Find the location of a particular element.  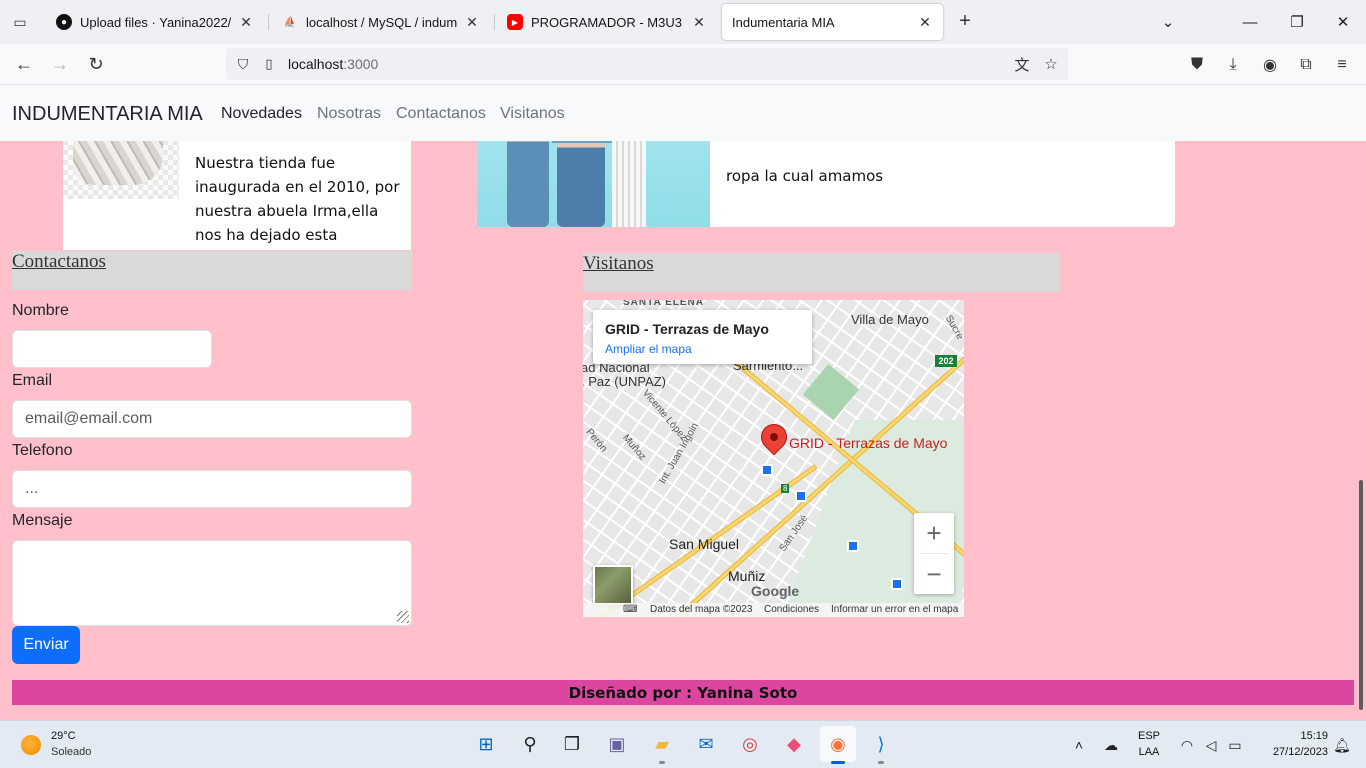

zoom-in-button: + is located at coordinates (934, 533).